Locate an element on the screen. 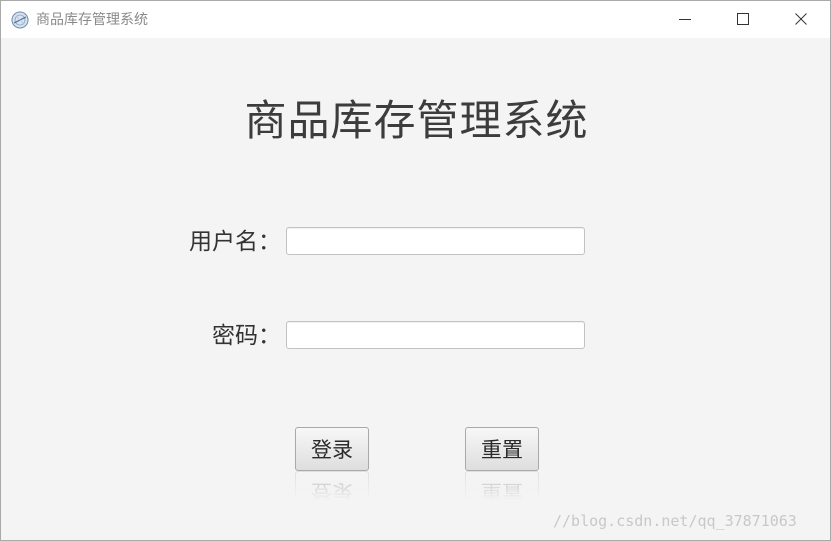 This screenshot has height=541, width=831. password-label: 密码： is located at coordinates (246, 336).